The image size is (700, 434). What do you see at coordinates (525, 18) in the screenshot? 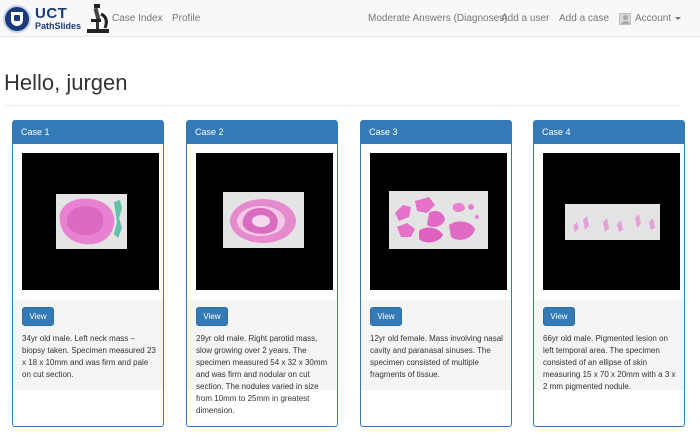
I see `nav-add-user: Add a user` at bounding box center [525, 18].